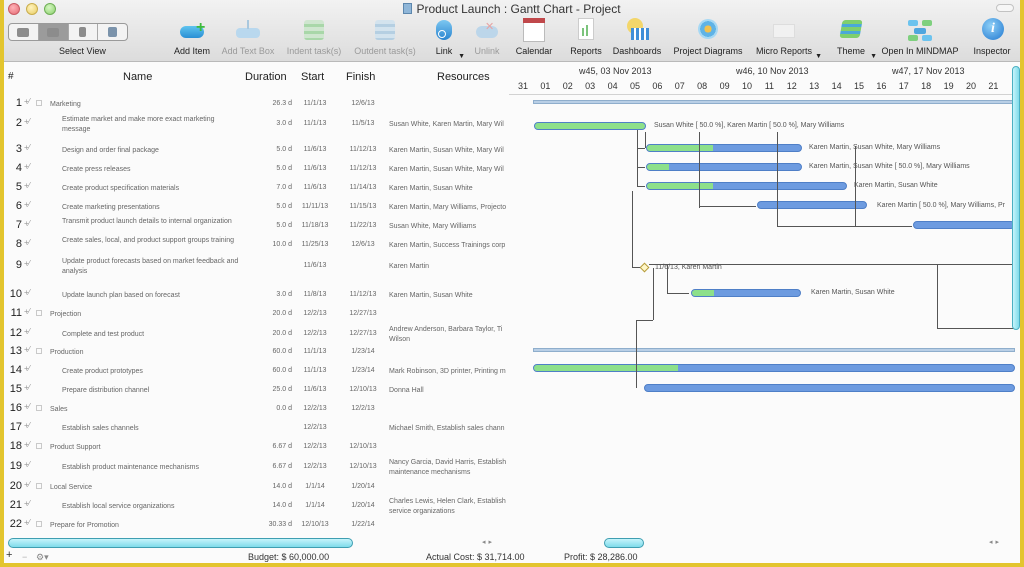  Describe the element at coordinates (24, 32) in the screenshot. I see `view-segment-gantt` at that location.